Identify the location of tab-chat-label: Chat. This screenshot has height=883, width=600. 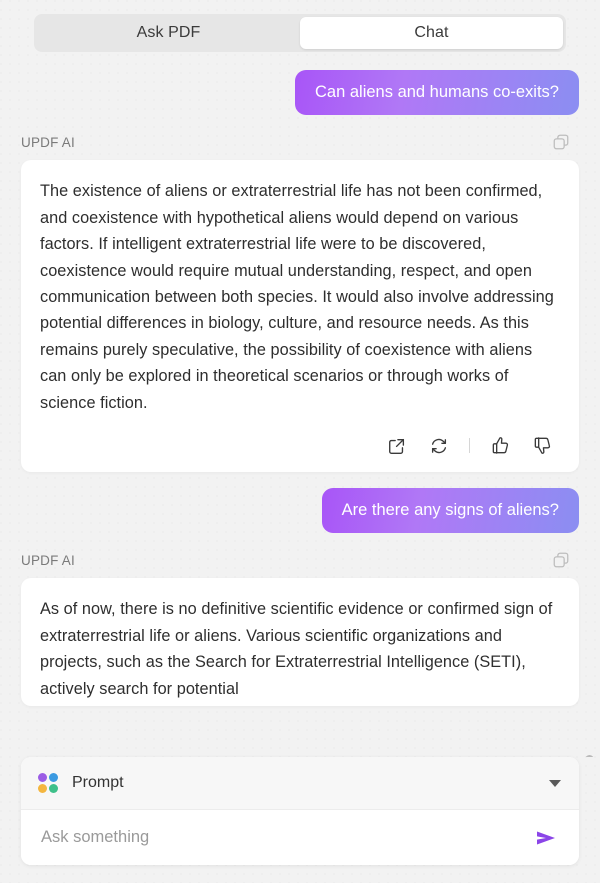
(431, 32).